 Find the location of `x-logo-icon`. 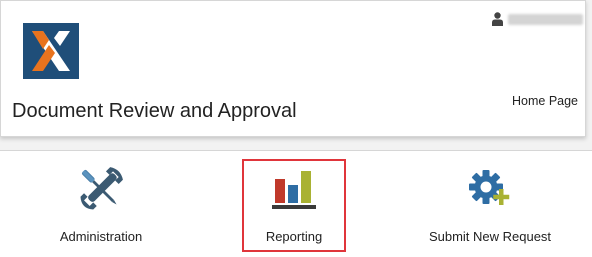

x-logo-icon is located at coordinates (51, 51).